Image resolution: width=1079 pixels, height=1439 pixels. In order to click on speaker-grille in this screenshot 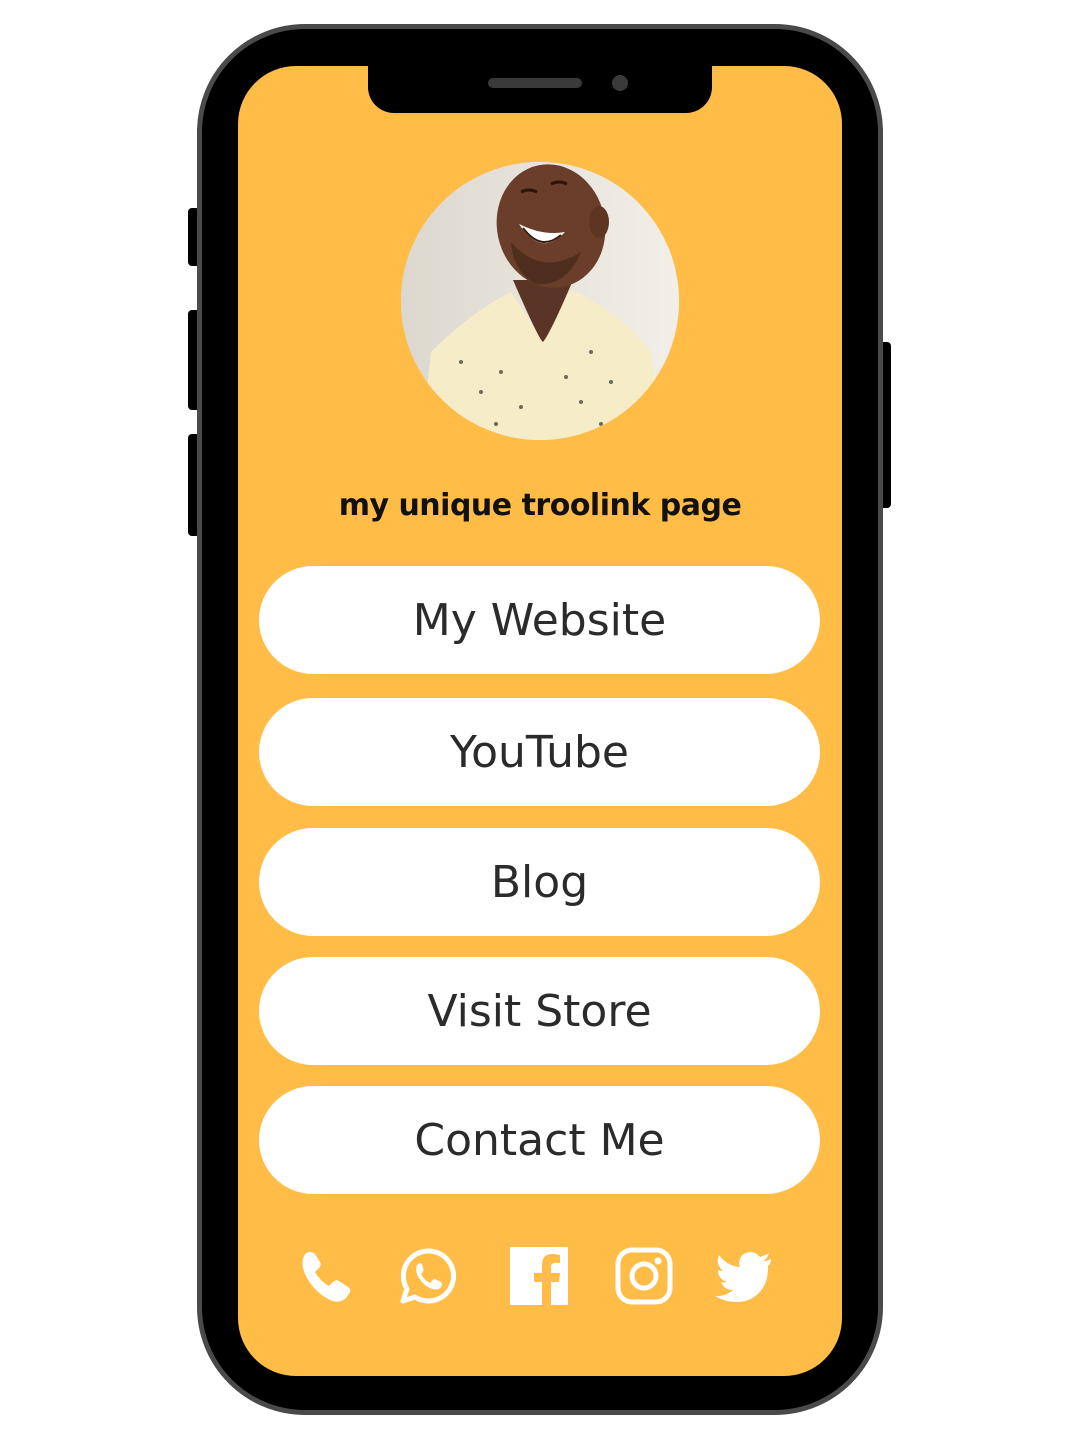, I will do `click(535, 83)`.